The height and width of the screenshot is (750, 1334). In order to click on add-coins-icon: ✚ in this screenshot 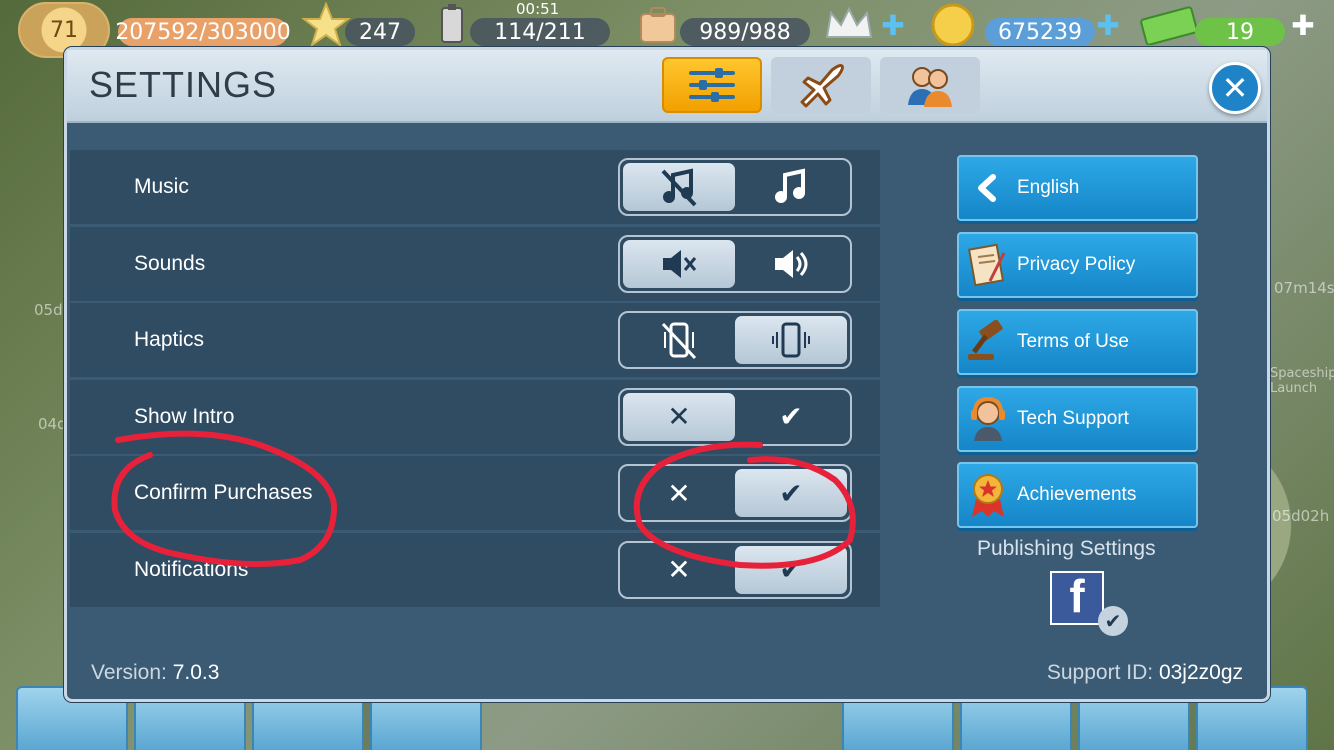, I will do `click(1108, 25)`.